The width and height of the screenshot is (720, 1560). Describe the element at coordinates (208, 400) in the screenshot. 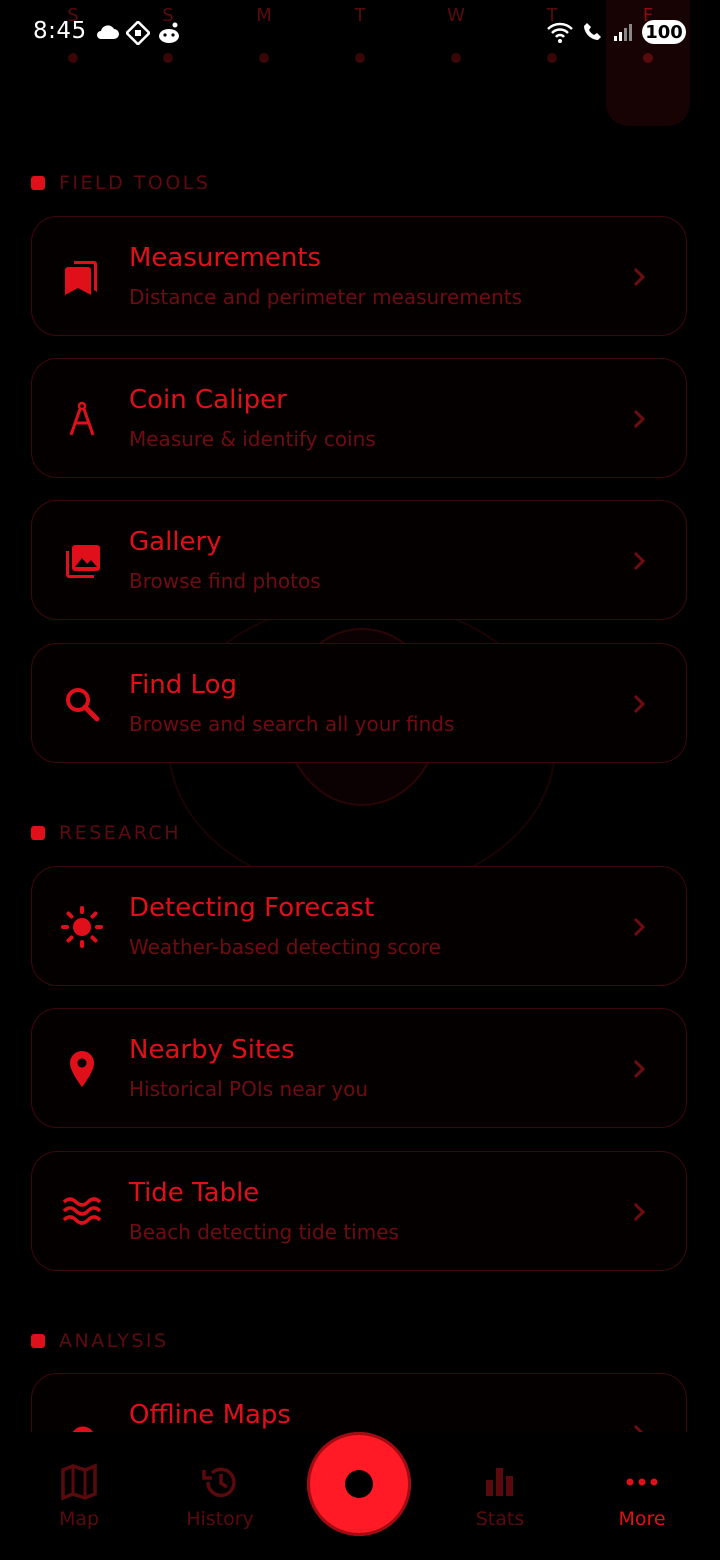

I see `card-title: Coin Caliper` at that location.